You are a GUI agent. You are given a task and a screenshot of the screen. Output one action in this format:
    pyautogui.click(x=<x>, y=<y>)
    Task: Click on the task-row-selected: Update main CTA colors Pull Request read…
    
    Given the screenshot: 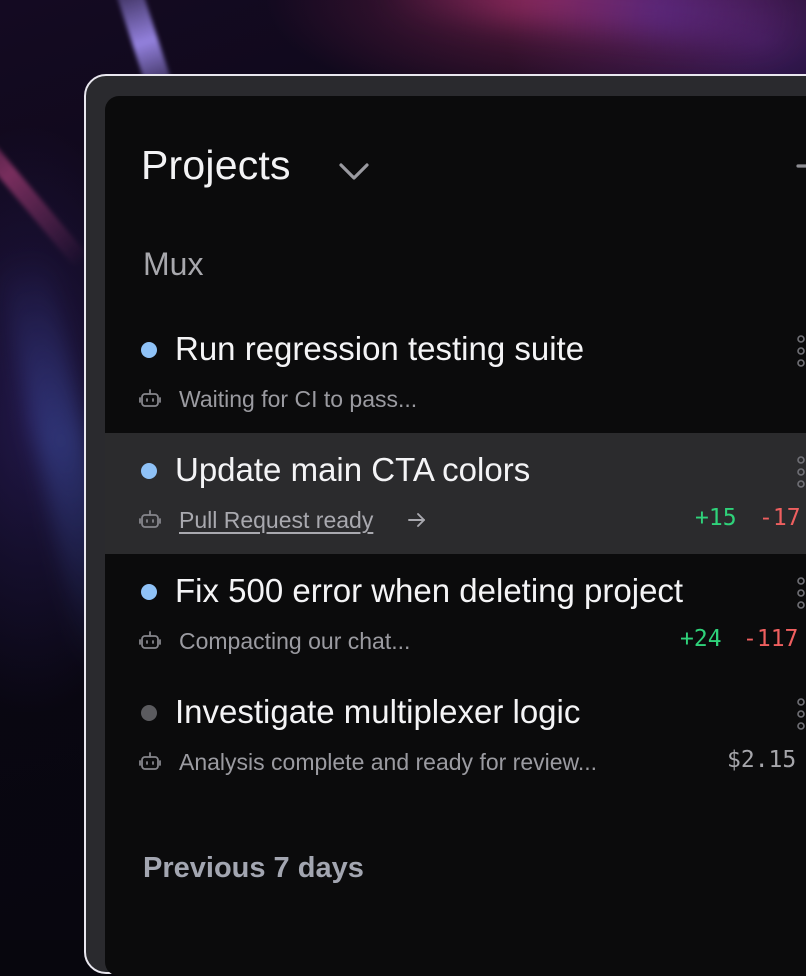 What is the action you would take?
    pyautogui.click(x=455, y=493)
    